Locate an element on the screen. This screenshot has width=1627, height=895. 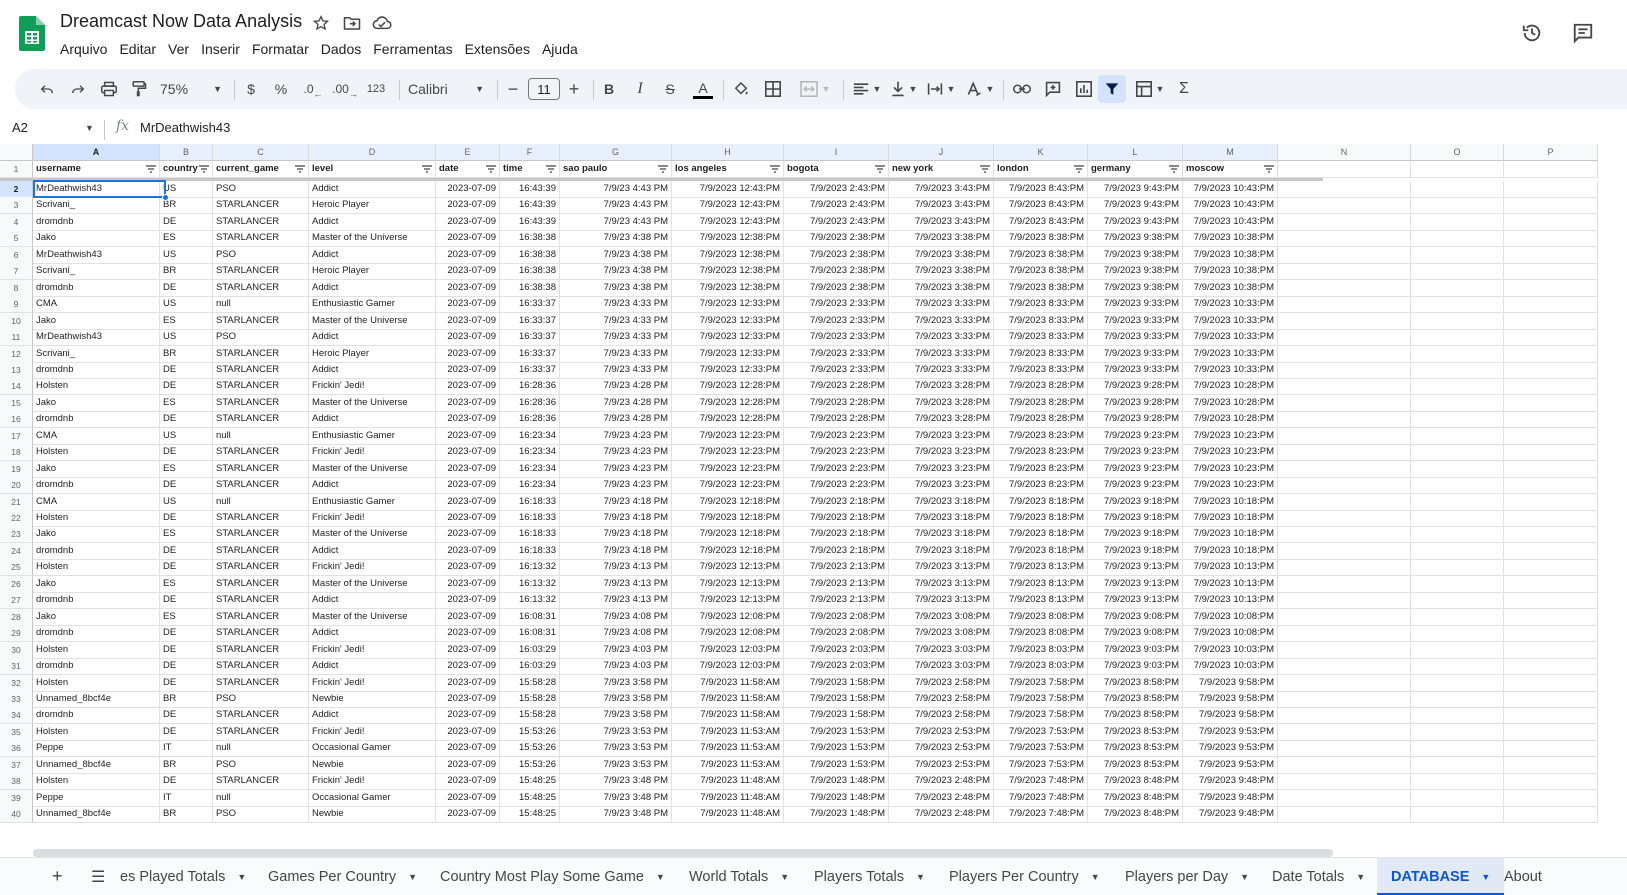
table-cell: 7/9/2023 8:33:PM is located at coordinates (1041, 338).